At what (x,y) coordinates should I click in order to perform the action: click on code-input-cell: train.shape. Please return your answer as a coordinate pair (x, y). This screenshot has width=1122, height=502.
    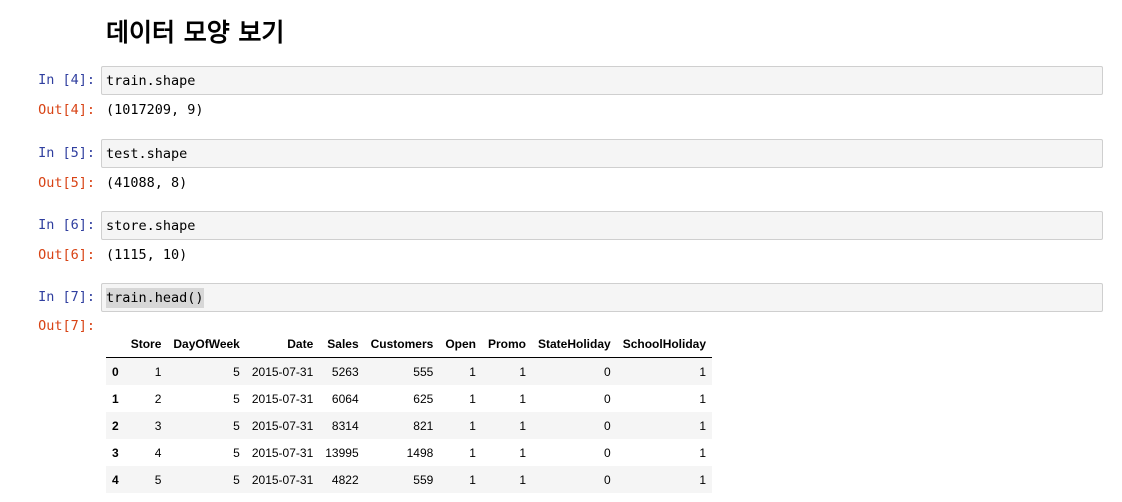
    Looking at the image, I should click on (602, 80).